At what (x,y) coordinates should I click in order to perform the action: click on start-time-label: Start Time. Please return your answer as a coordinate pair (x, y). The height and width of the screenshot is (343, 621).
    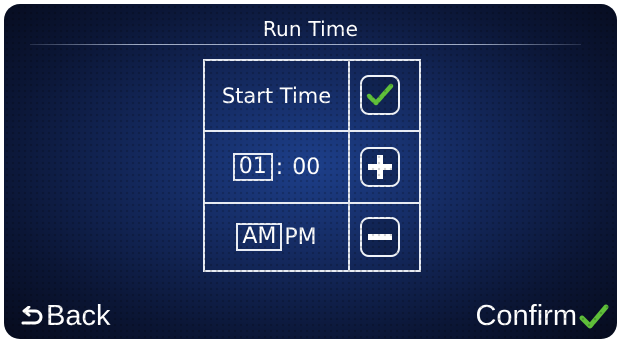
    Looking at the image, I should click on (276, 95).